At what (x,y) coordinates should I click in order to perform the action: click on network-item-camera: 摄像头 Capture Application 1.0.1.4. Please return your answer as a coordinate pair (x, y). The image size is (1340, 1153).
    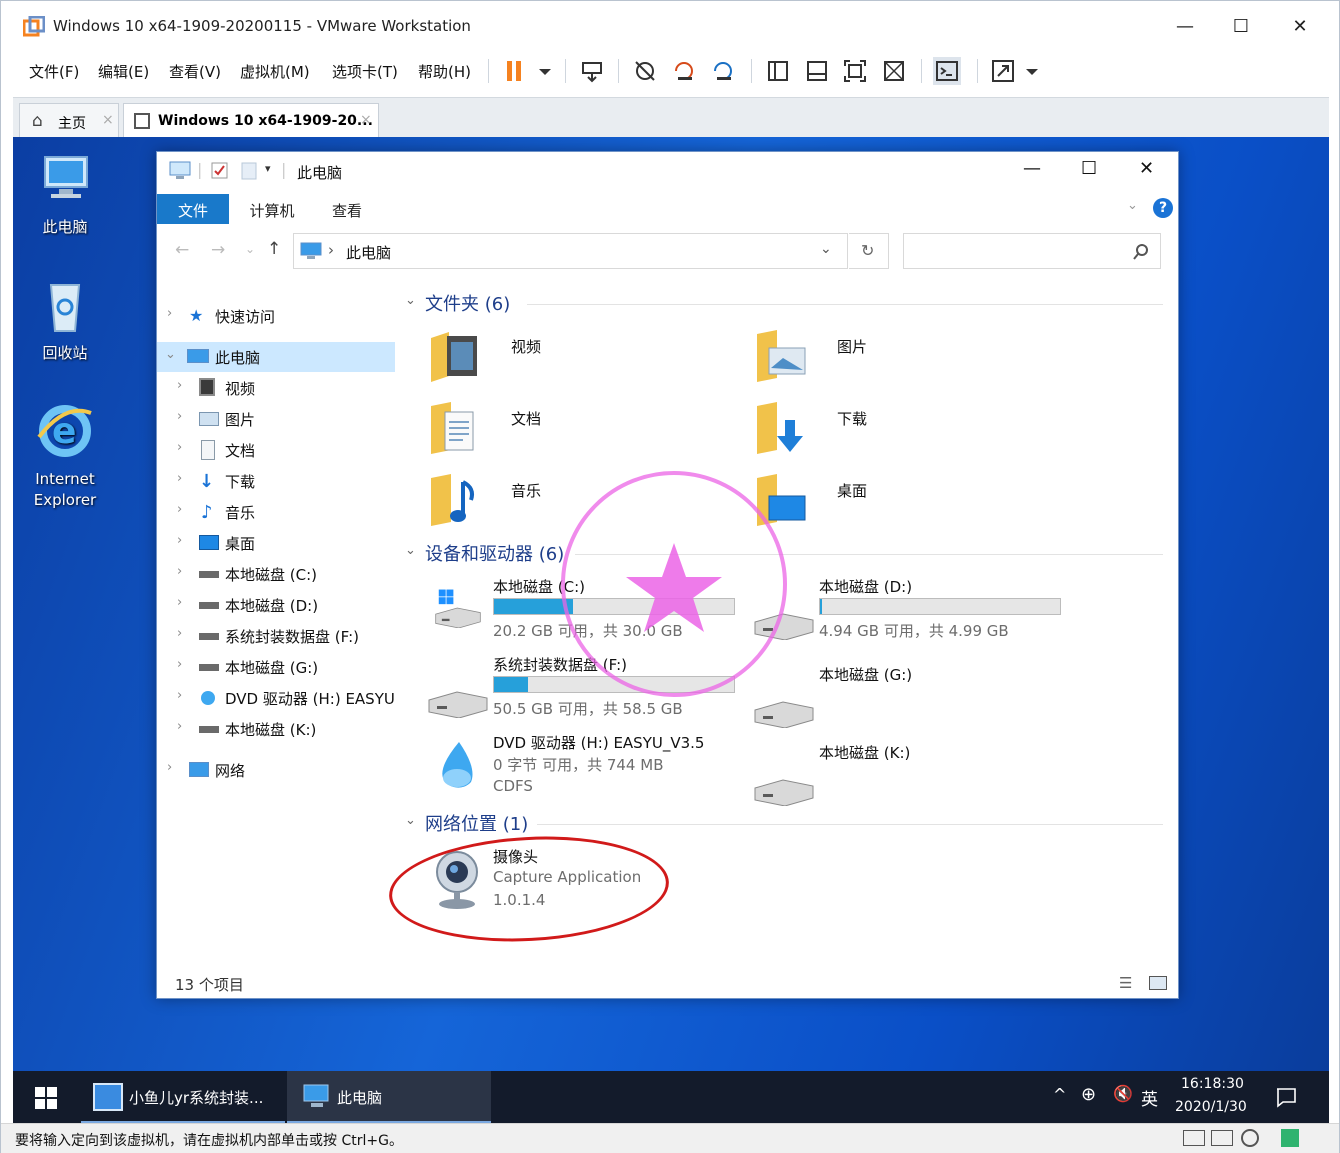
    Looking at the image, I should click on (571, 881).